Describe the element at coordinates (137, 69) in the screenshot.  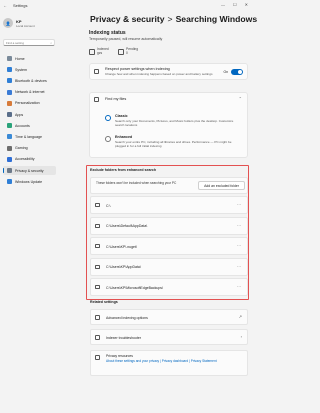
I see `respect-power-title: Respect power settings when indexing` at that location.